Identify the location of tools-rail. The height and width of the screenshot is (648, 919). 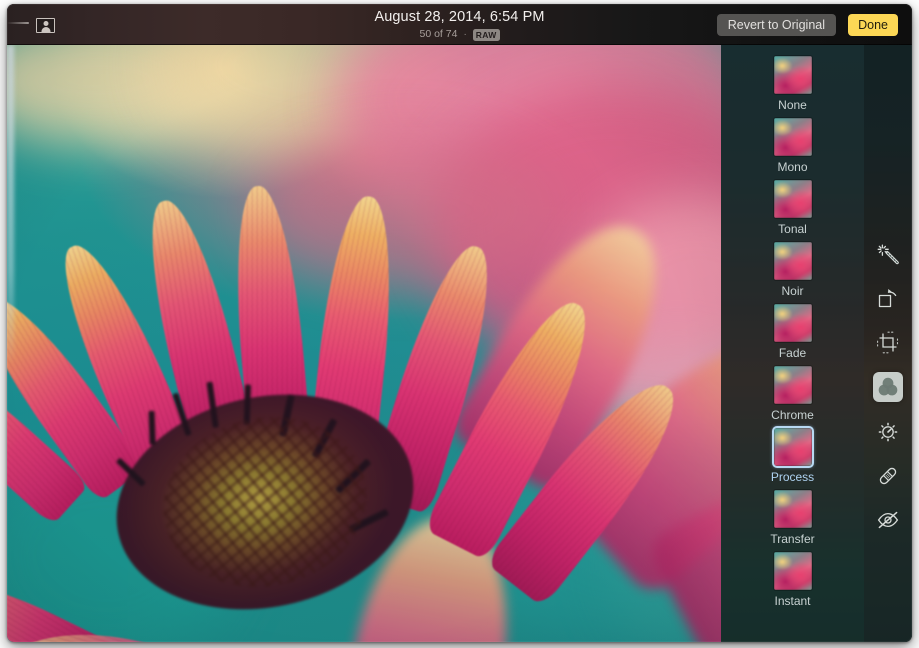
(888, 343).